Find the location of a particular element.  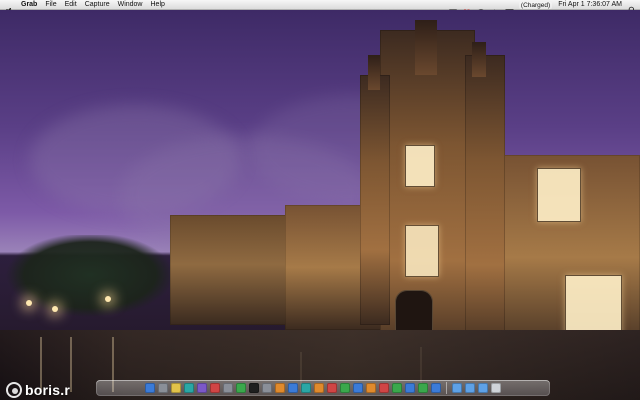

building-tower-left is located at coordinates (375, 200).